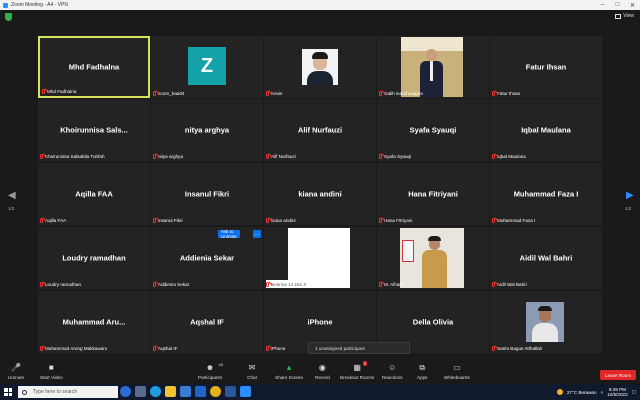 This screenshot has height=400, width=640. What do you see at coordinates (617, 5) in the screenshot?
I see `maximize-button: □` at bounding box center [617, 5].